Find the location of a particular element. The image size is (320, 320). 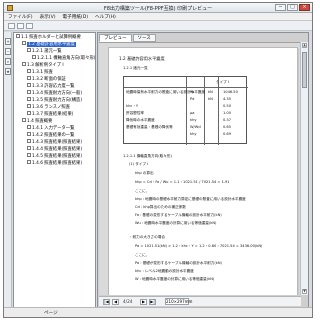

table-cell: 0.37 is located at coordinates (227, 120).